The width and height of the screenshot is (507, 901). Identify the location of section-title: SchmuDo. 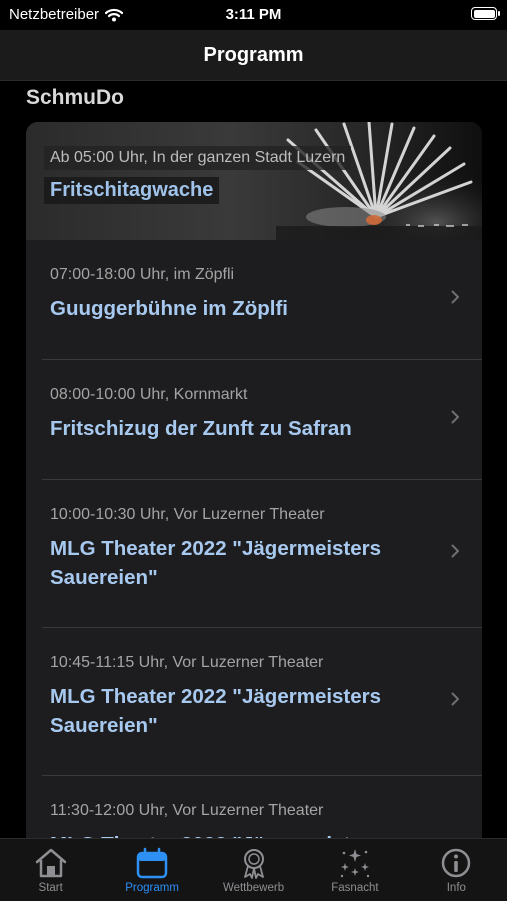
(75, 97).